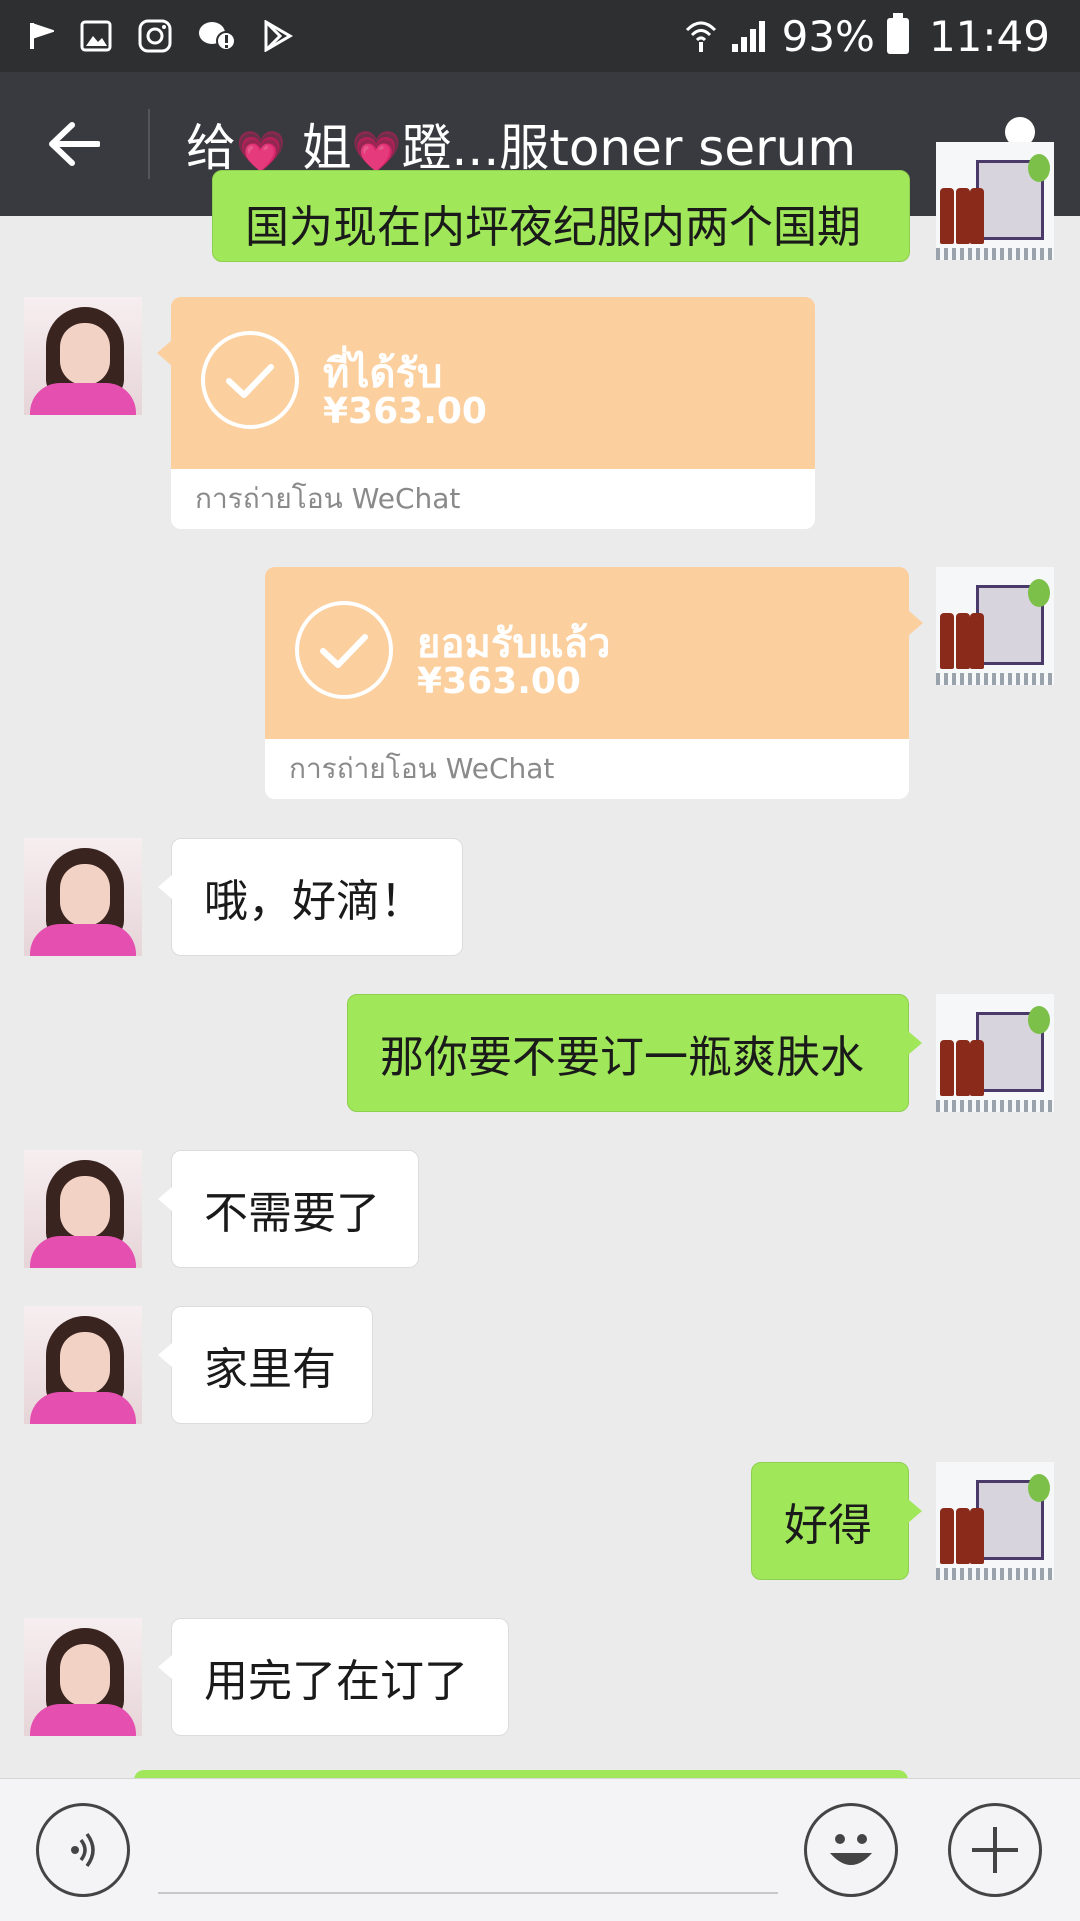 This screenshot has height=1921, width=1080. I want to click on voice-button, so click(83, 1850).